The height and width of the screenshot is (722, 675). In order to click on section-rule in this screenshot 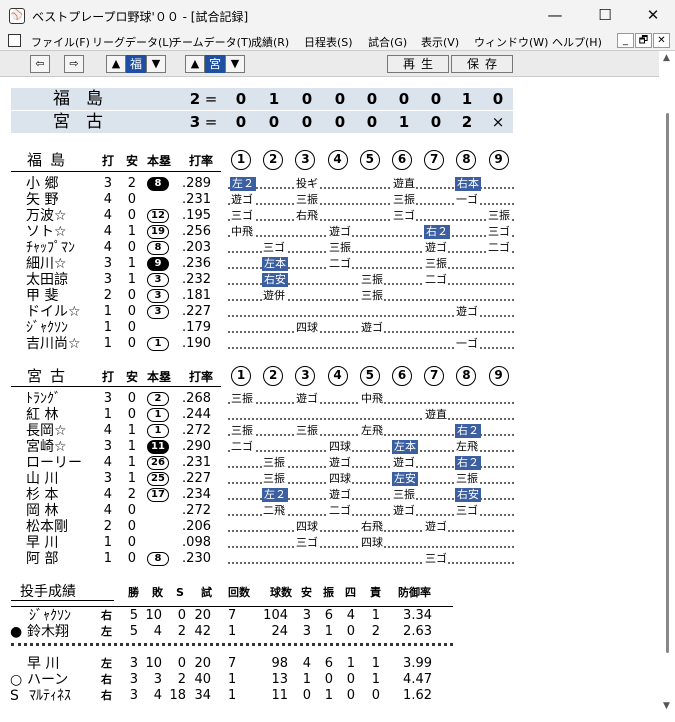, I will do `click(116, 171)`.